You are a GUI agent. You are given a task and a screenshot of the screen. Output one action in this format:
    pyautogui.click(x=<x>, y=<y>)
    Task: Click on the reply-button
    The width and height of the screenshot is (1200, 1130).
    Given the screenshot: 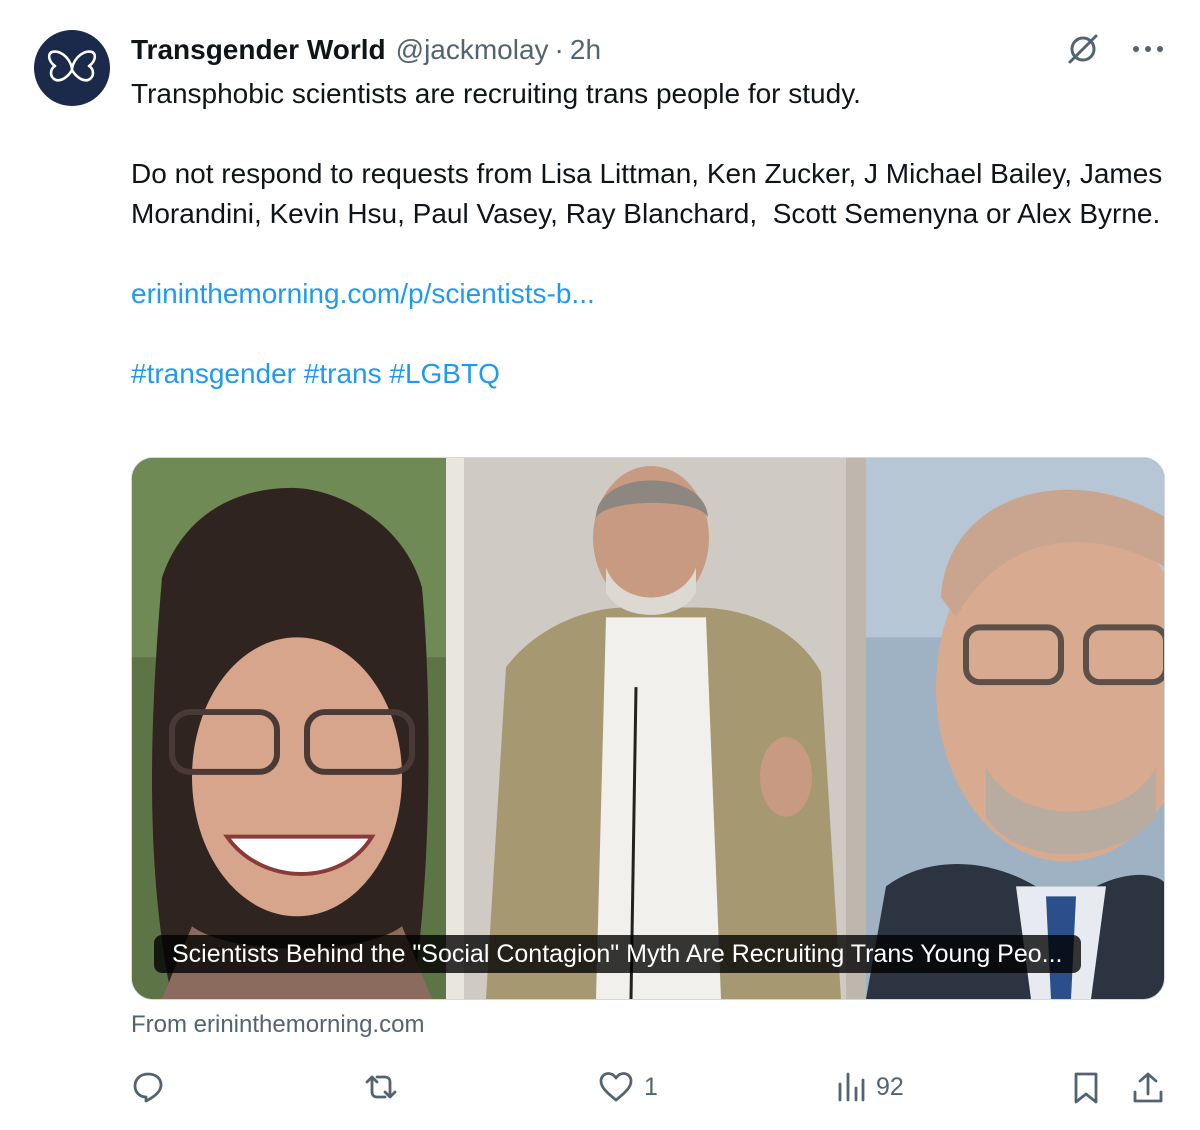 What is the action you would take?
    pyautogui.click(x=153, y=1087)
    